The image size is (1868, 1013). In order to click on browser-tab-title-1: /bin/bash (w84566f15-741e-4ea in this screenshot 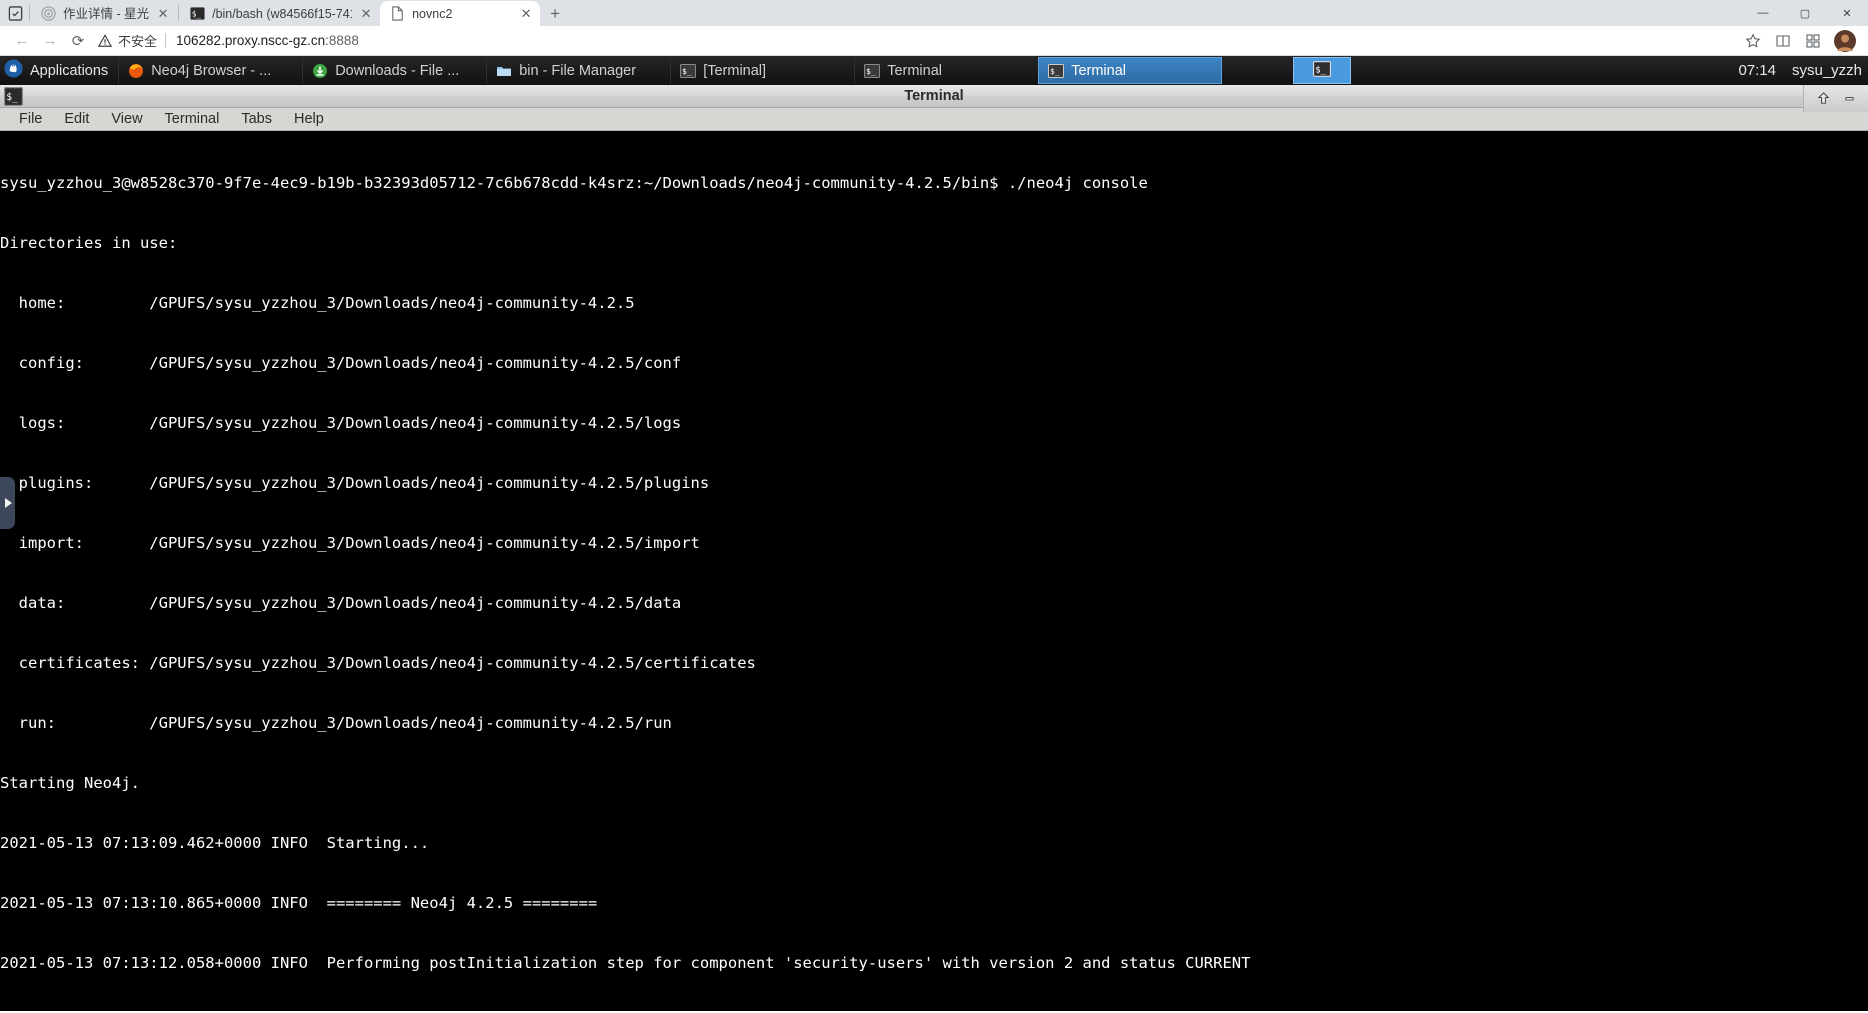, I will do `click(282, 13)`.